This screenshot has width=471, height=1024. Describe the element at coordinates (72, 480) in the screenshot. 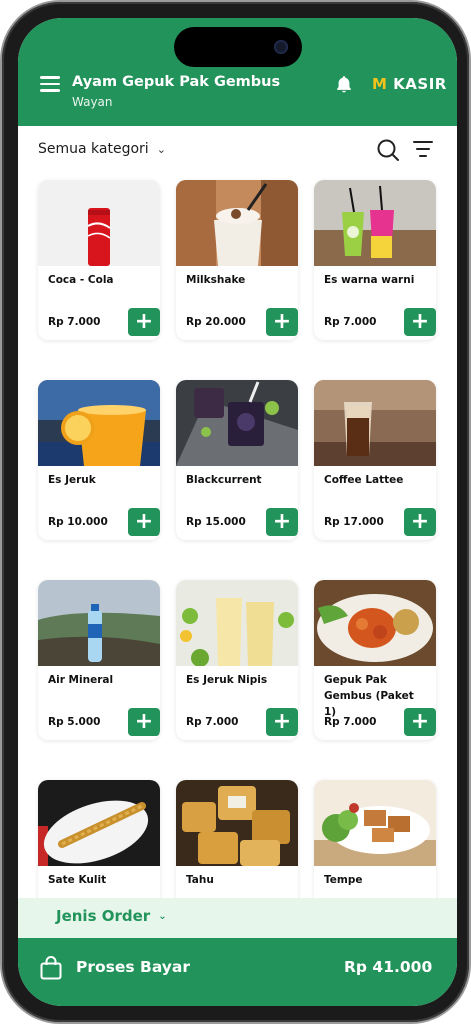

I see `product-name: Es Jeruk` at that location.